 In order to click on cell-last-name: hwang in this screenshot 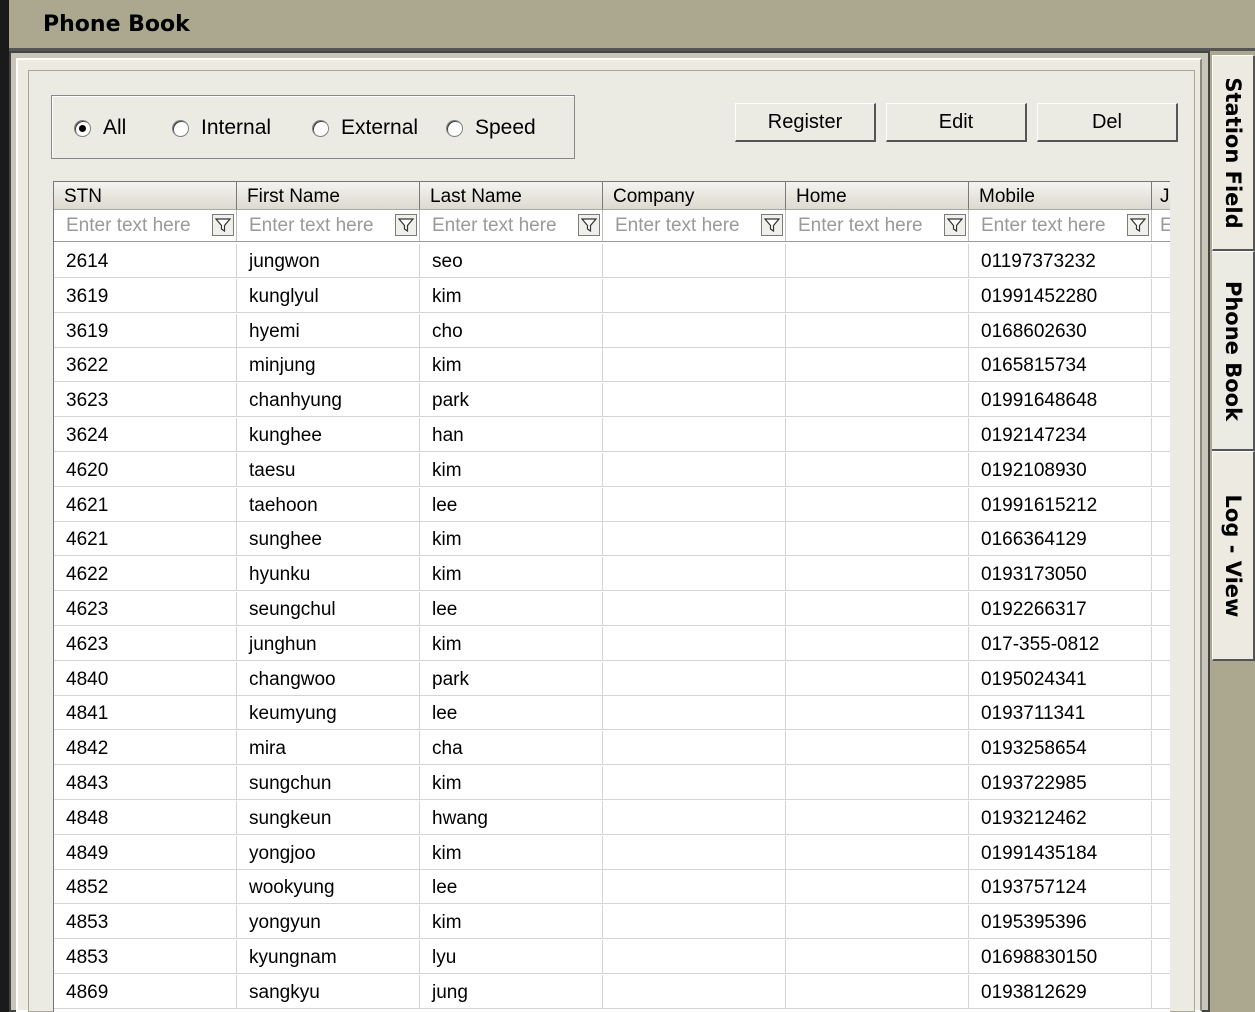, I will do `click(511, 817)`.